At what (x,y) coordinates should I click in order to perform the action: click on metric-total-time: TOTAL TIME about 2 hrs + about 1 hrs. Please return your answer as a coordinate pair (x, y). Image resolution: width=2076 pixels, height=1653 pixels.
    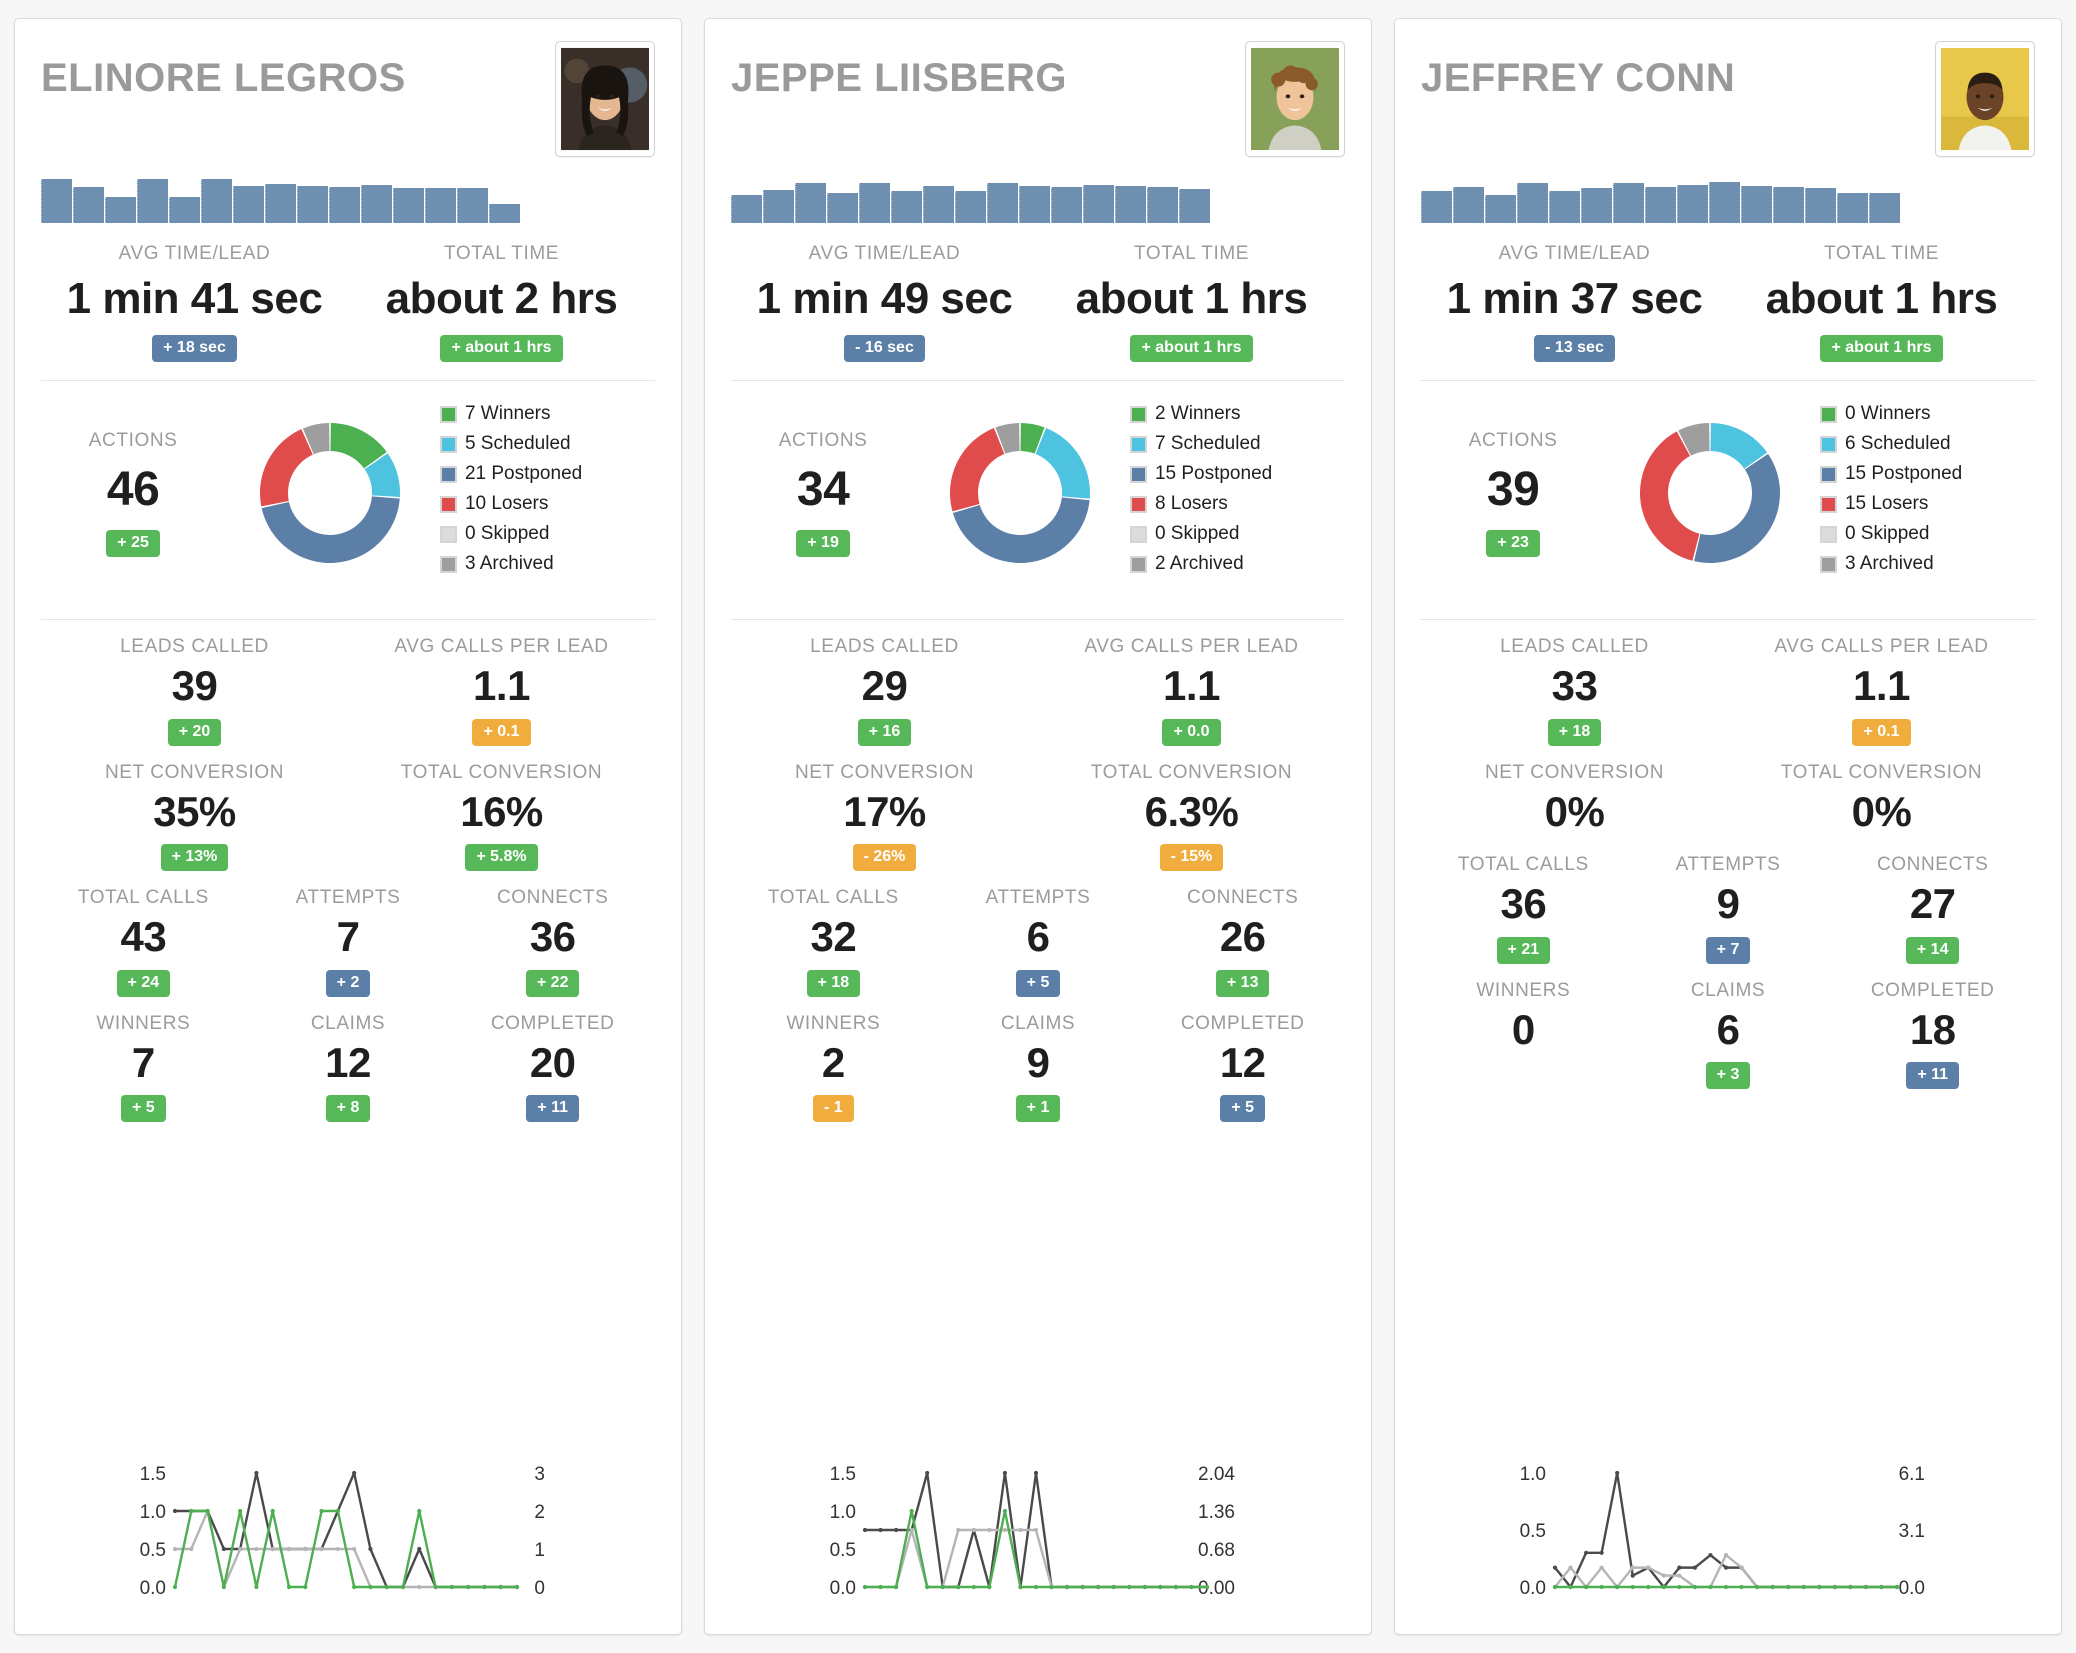
    Looking at the image, I should click on (501, 302).